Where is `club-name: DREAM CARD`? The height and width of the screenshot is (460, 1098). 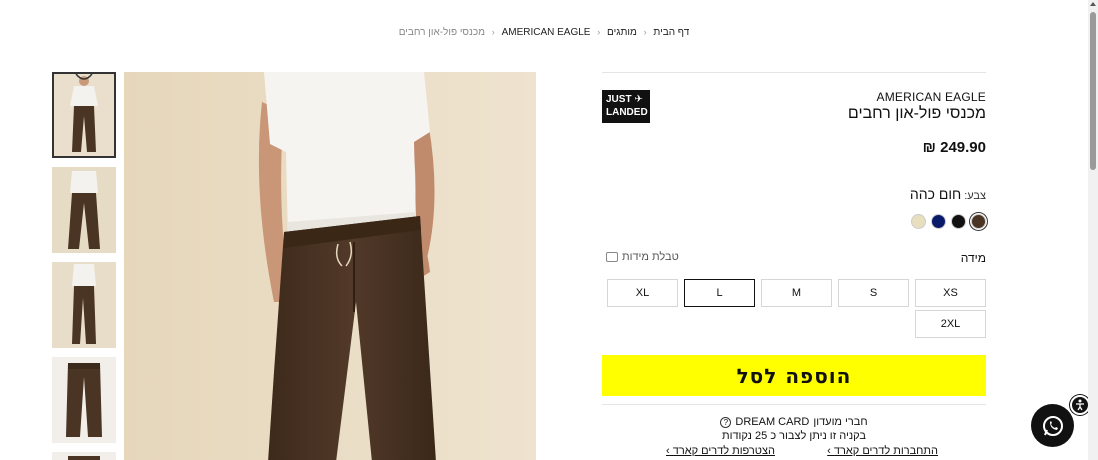
club-name: DREAM CARD is located at coordinates (772, 422).